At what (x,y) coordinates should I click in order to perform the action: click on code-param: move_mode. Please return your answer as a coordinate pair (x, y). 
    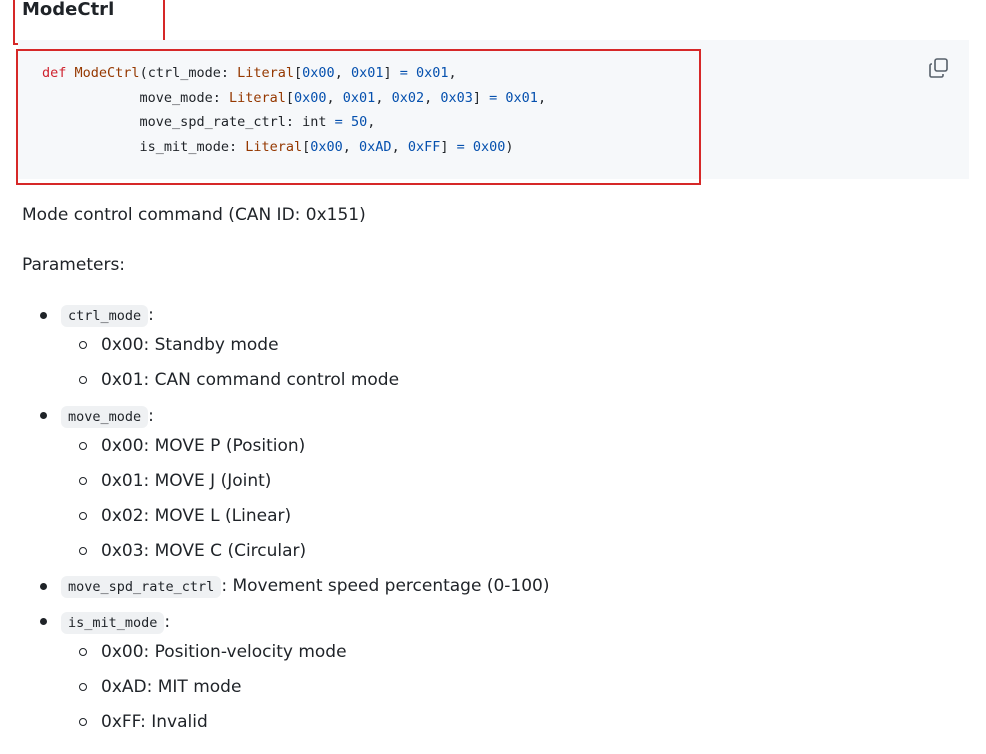
    Looking at the image, I should click on (176, 97).